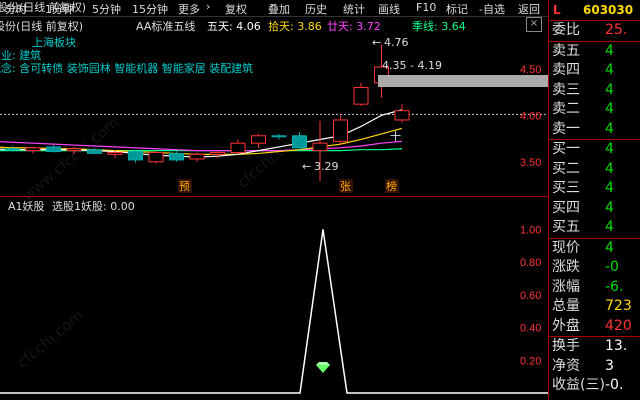  I want to click on quote-header: L 603030, so click(594, 10).